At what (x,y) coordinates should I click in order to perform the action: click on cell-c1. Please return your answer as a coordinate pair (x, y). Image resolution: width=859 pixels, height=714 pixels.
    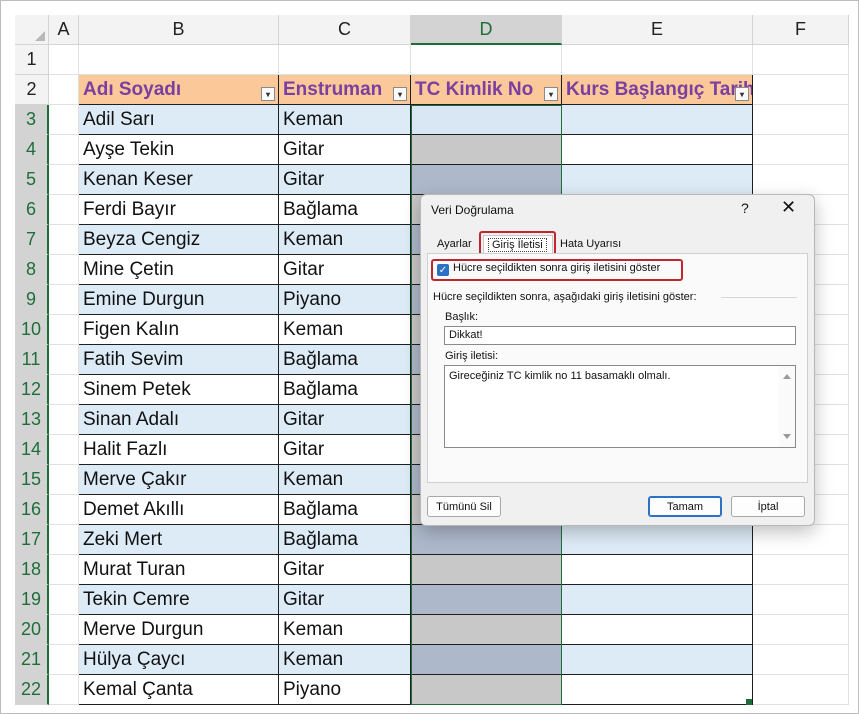
    Looking at the image, I should click on (345, 60).